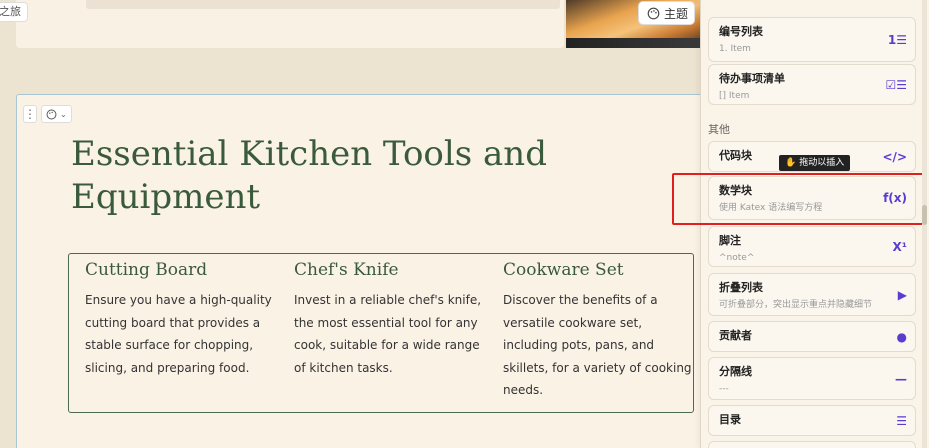  Describe the element at coordinates (30, 114) in the screenshot. I see `drag-handle-icon: ⋮` at that location.